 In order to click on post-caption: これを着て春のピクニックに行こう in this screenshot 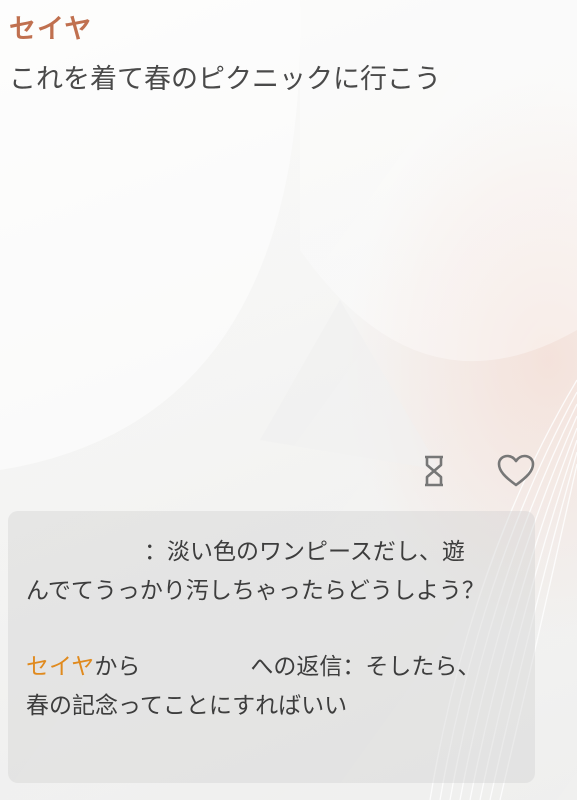, I will do `click(225, 79)`.